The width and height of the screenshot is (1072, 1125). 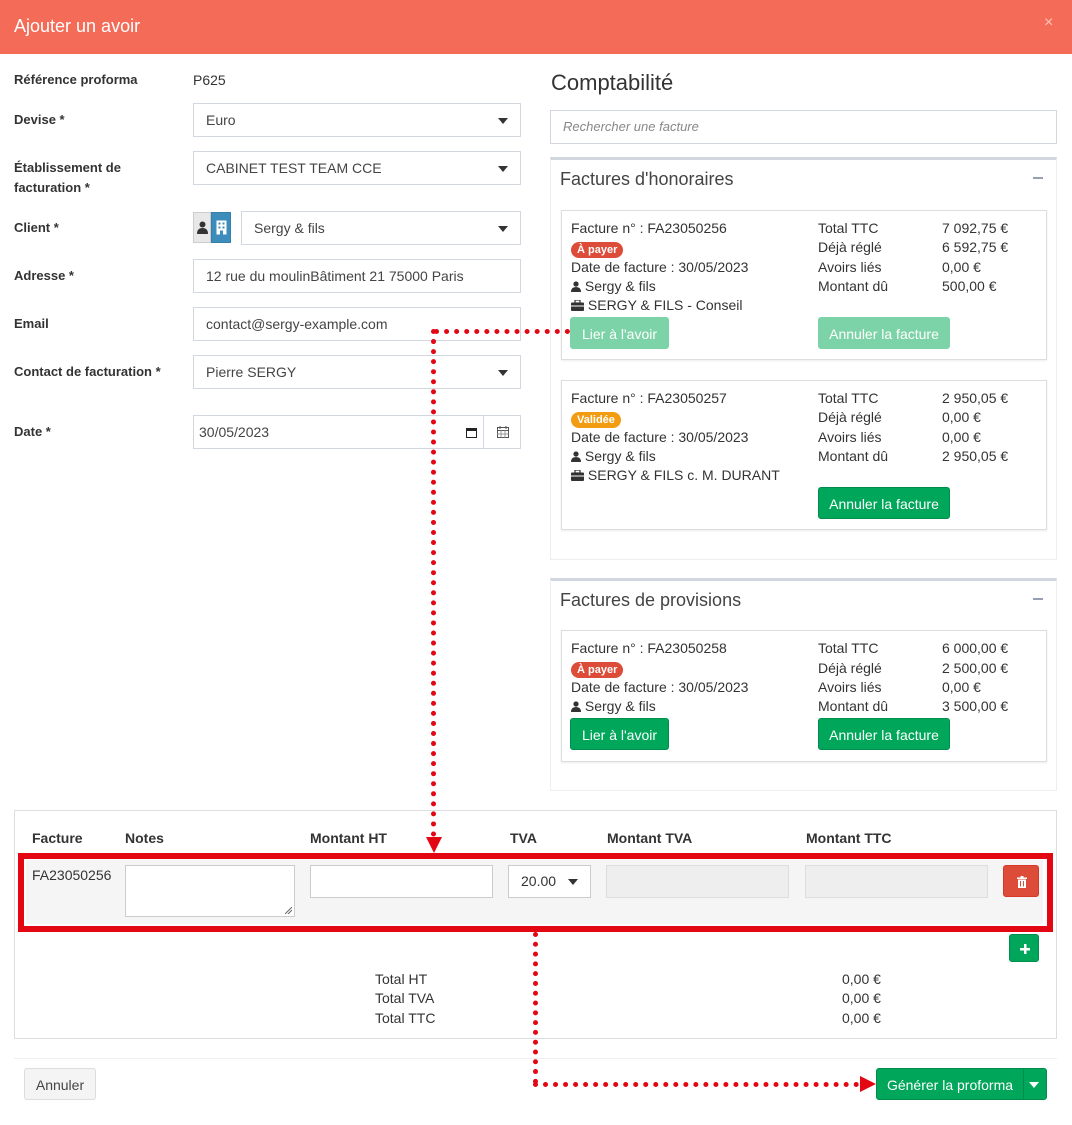 I want to click on company-type-button, so click(x=221, y=227).